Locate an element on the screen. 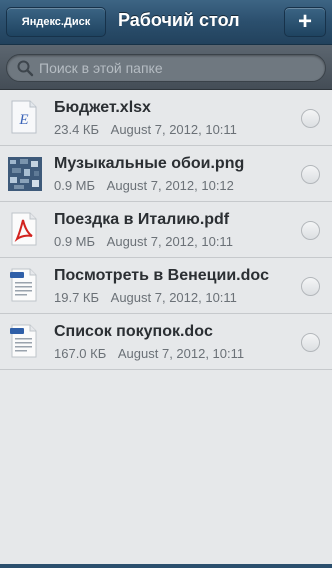 This screenshot has height=568, width=332. file-meta: 0.9 МБ August 7, 2012, 10:11 is located at coordinates (143, 241).